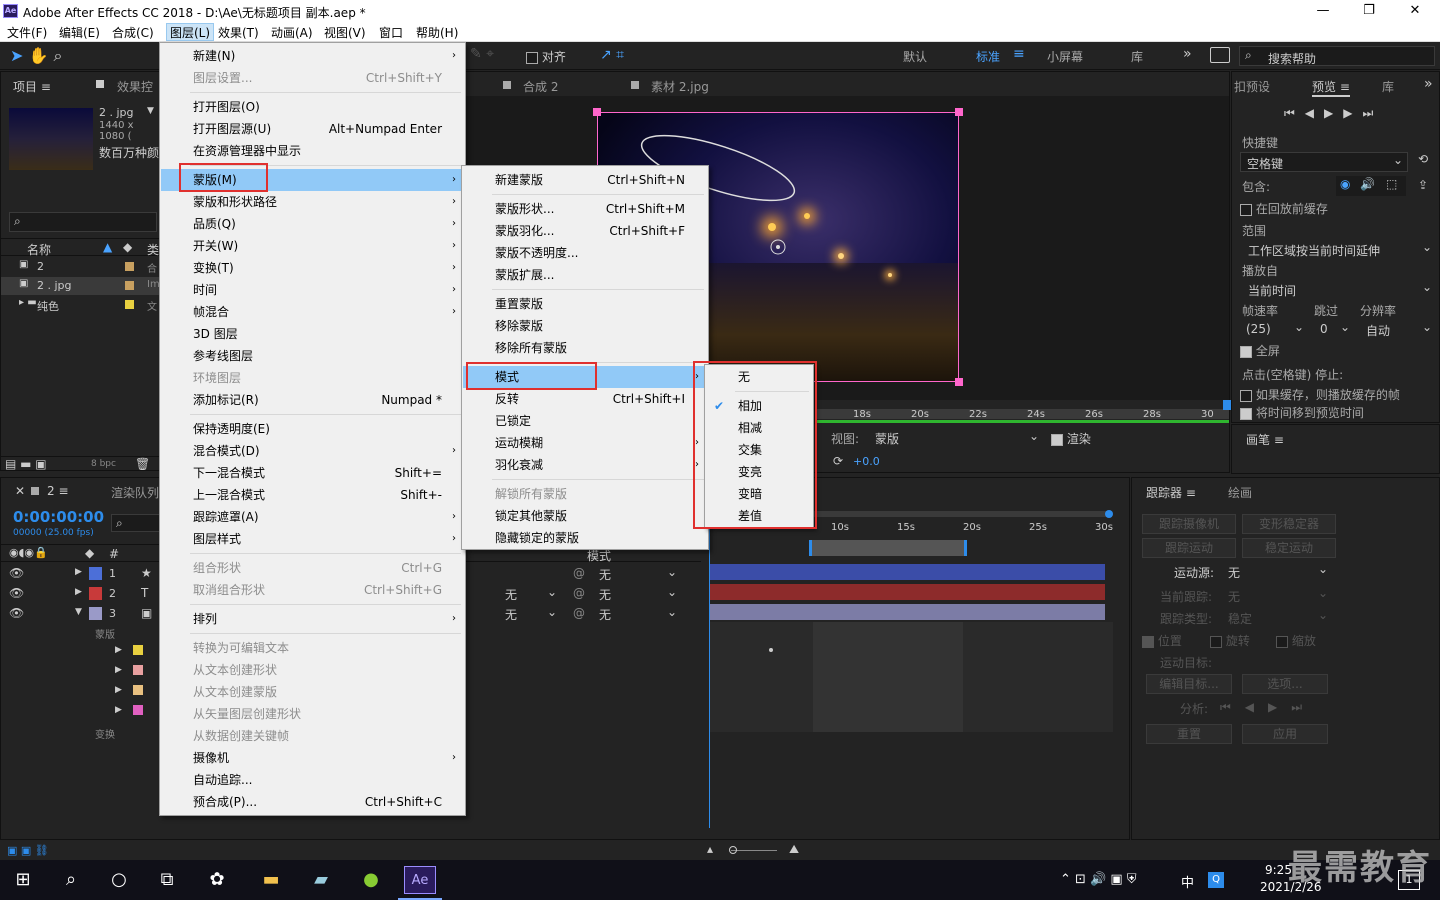 The width and height of the screenshot is (1440, 900). What do you see at coordinates (142, 464) in the screenshot?
I see `delete-icon: 🗑` at bounding box center [142, 464].